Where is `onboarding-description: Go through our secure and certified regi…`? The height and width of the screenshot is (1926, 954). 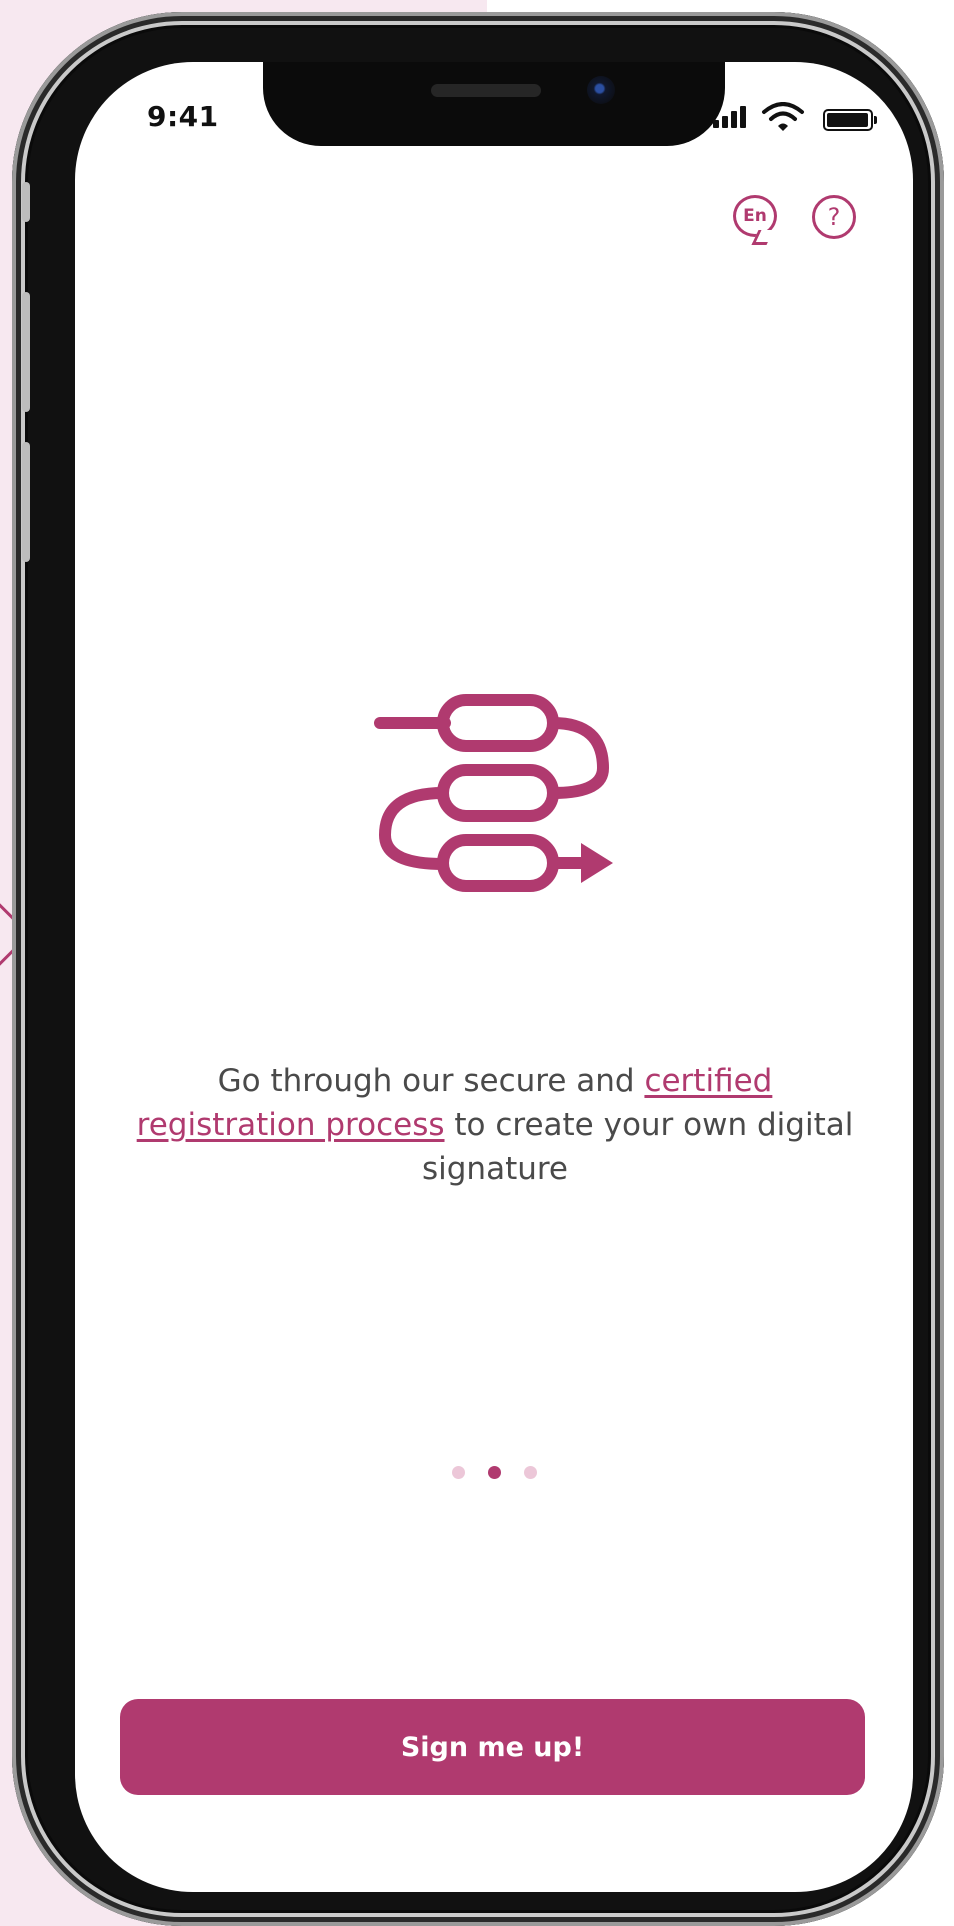 onboarding-description: Go through our secure and certified regi… is located at coordinates (495, 1125).